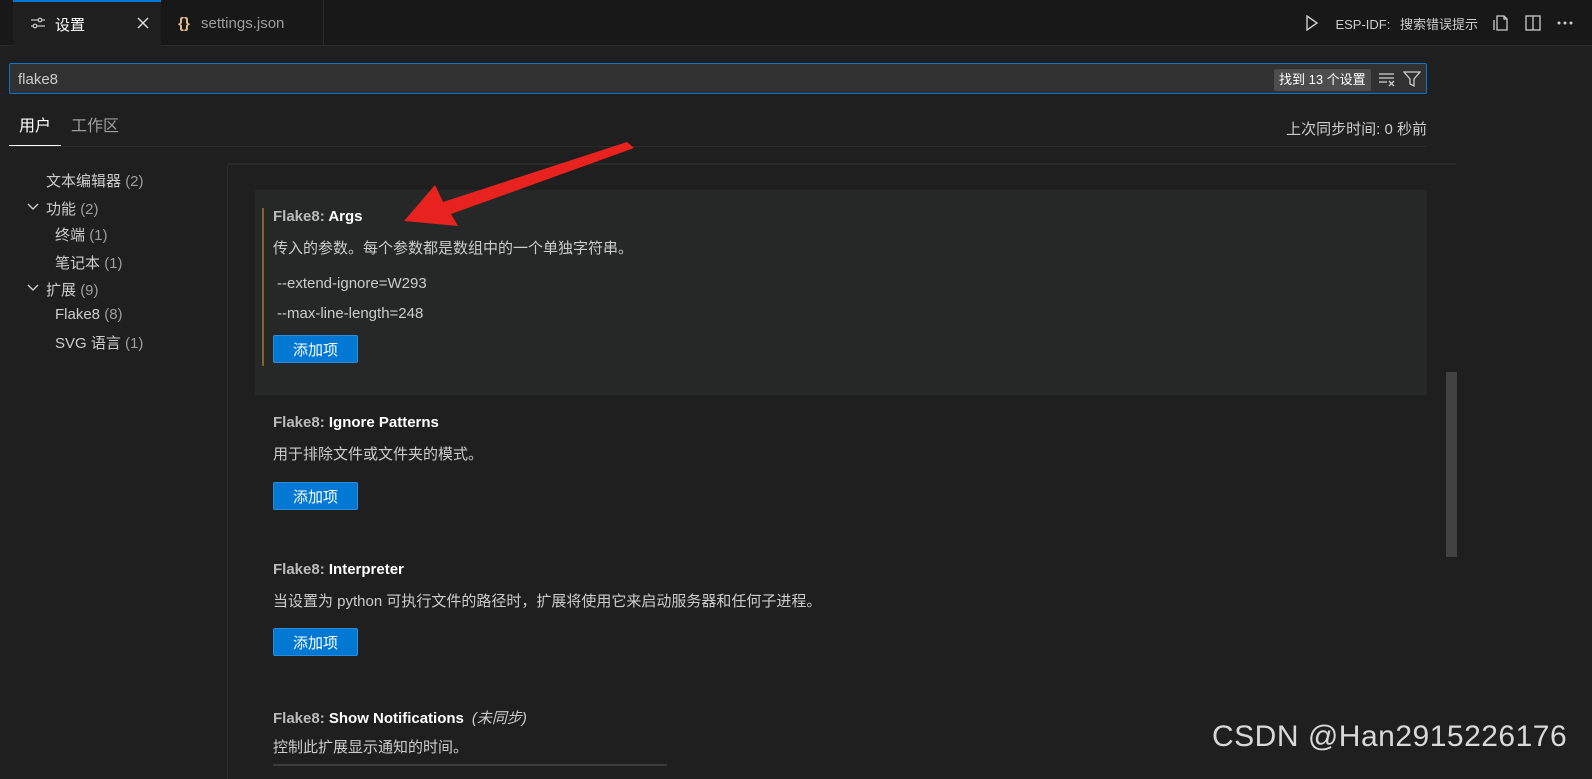  Describe the element at coordinates (143, 23) in the screenshot. I see `close-icon` at that location.